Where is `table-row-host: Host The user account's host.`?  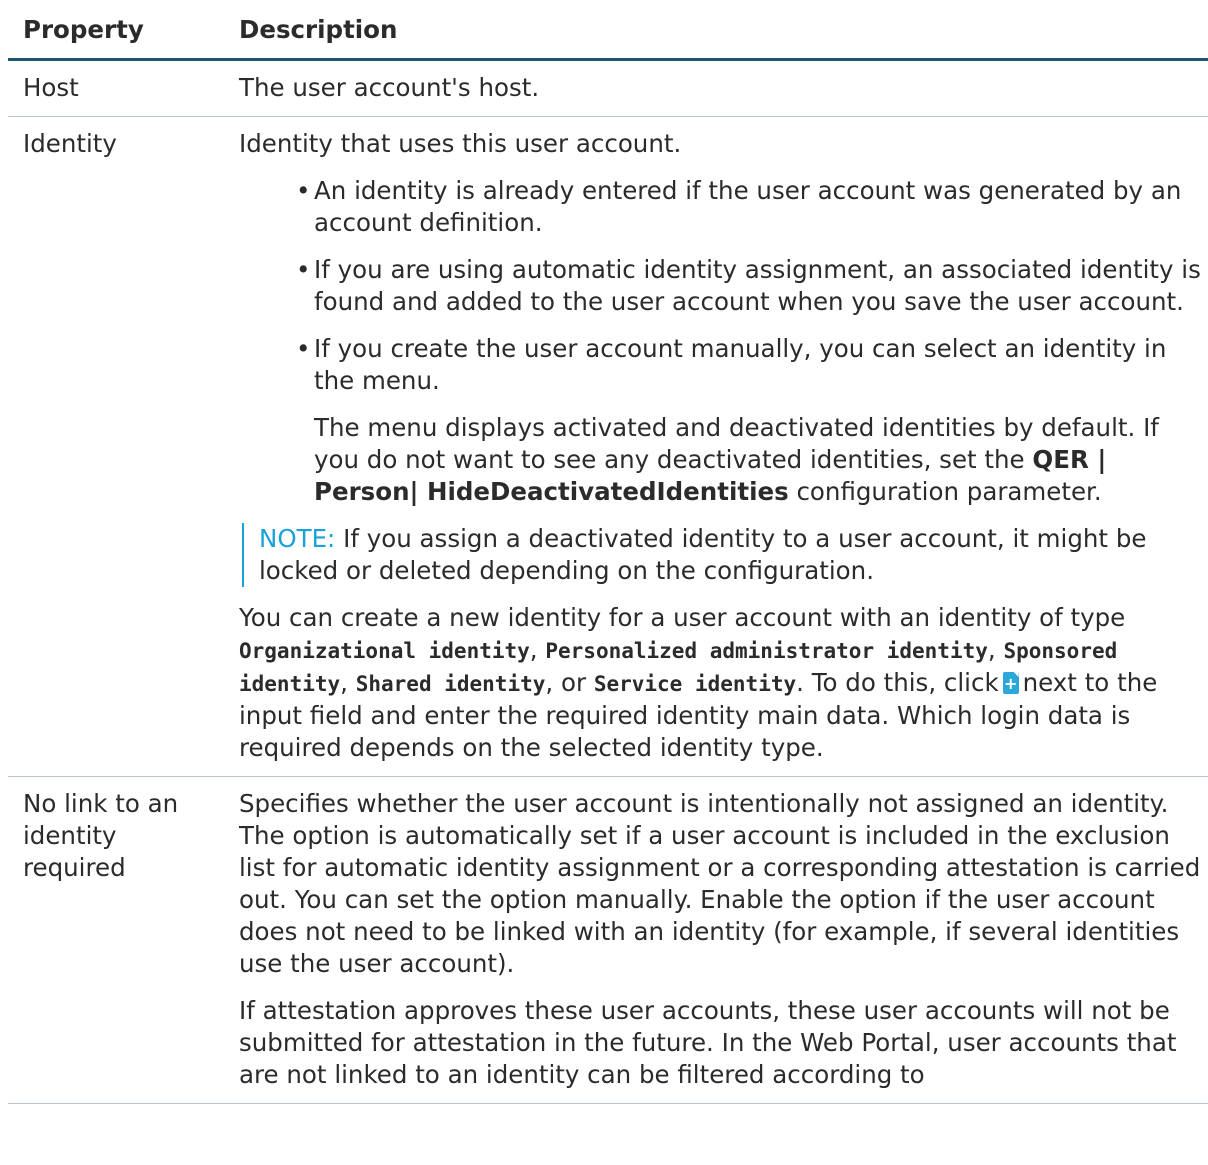
table-row-host: Host The user account's host. is located at coordinates (608, 88).